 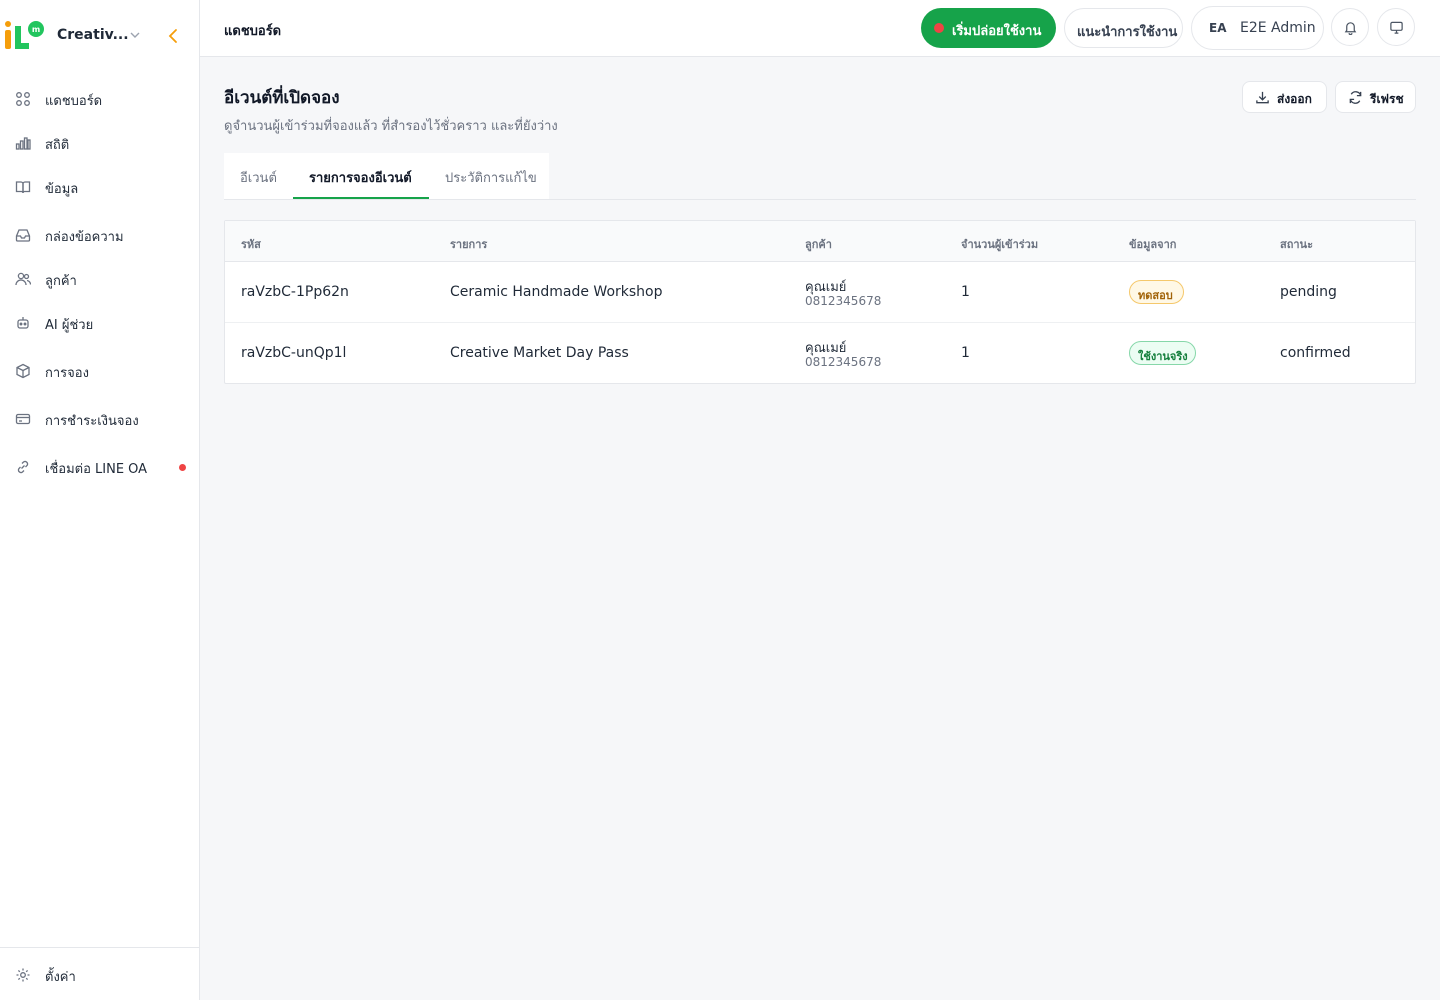 What do you see at coordinates (1315, 353) in the screenshot?
I see `booking-status: confirmed` at bounding box center [1315, 353].